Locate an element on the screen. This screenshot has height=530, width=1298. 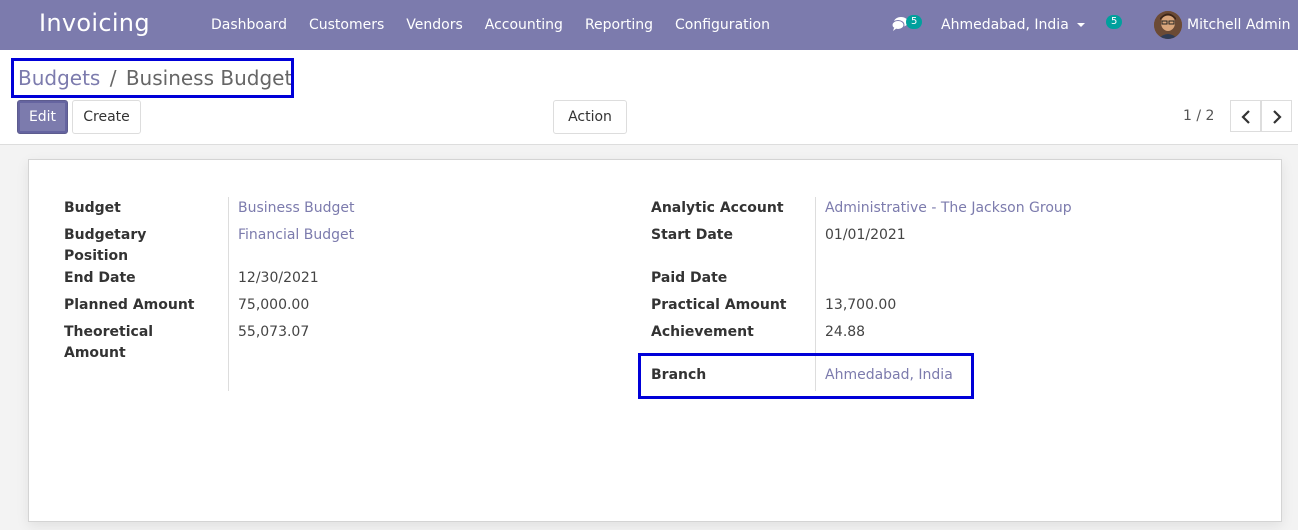
menu-accounting: Accounting is located at coordinates (524, 25).